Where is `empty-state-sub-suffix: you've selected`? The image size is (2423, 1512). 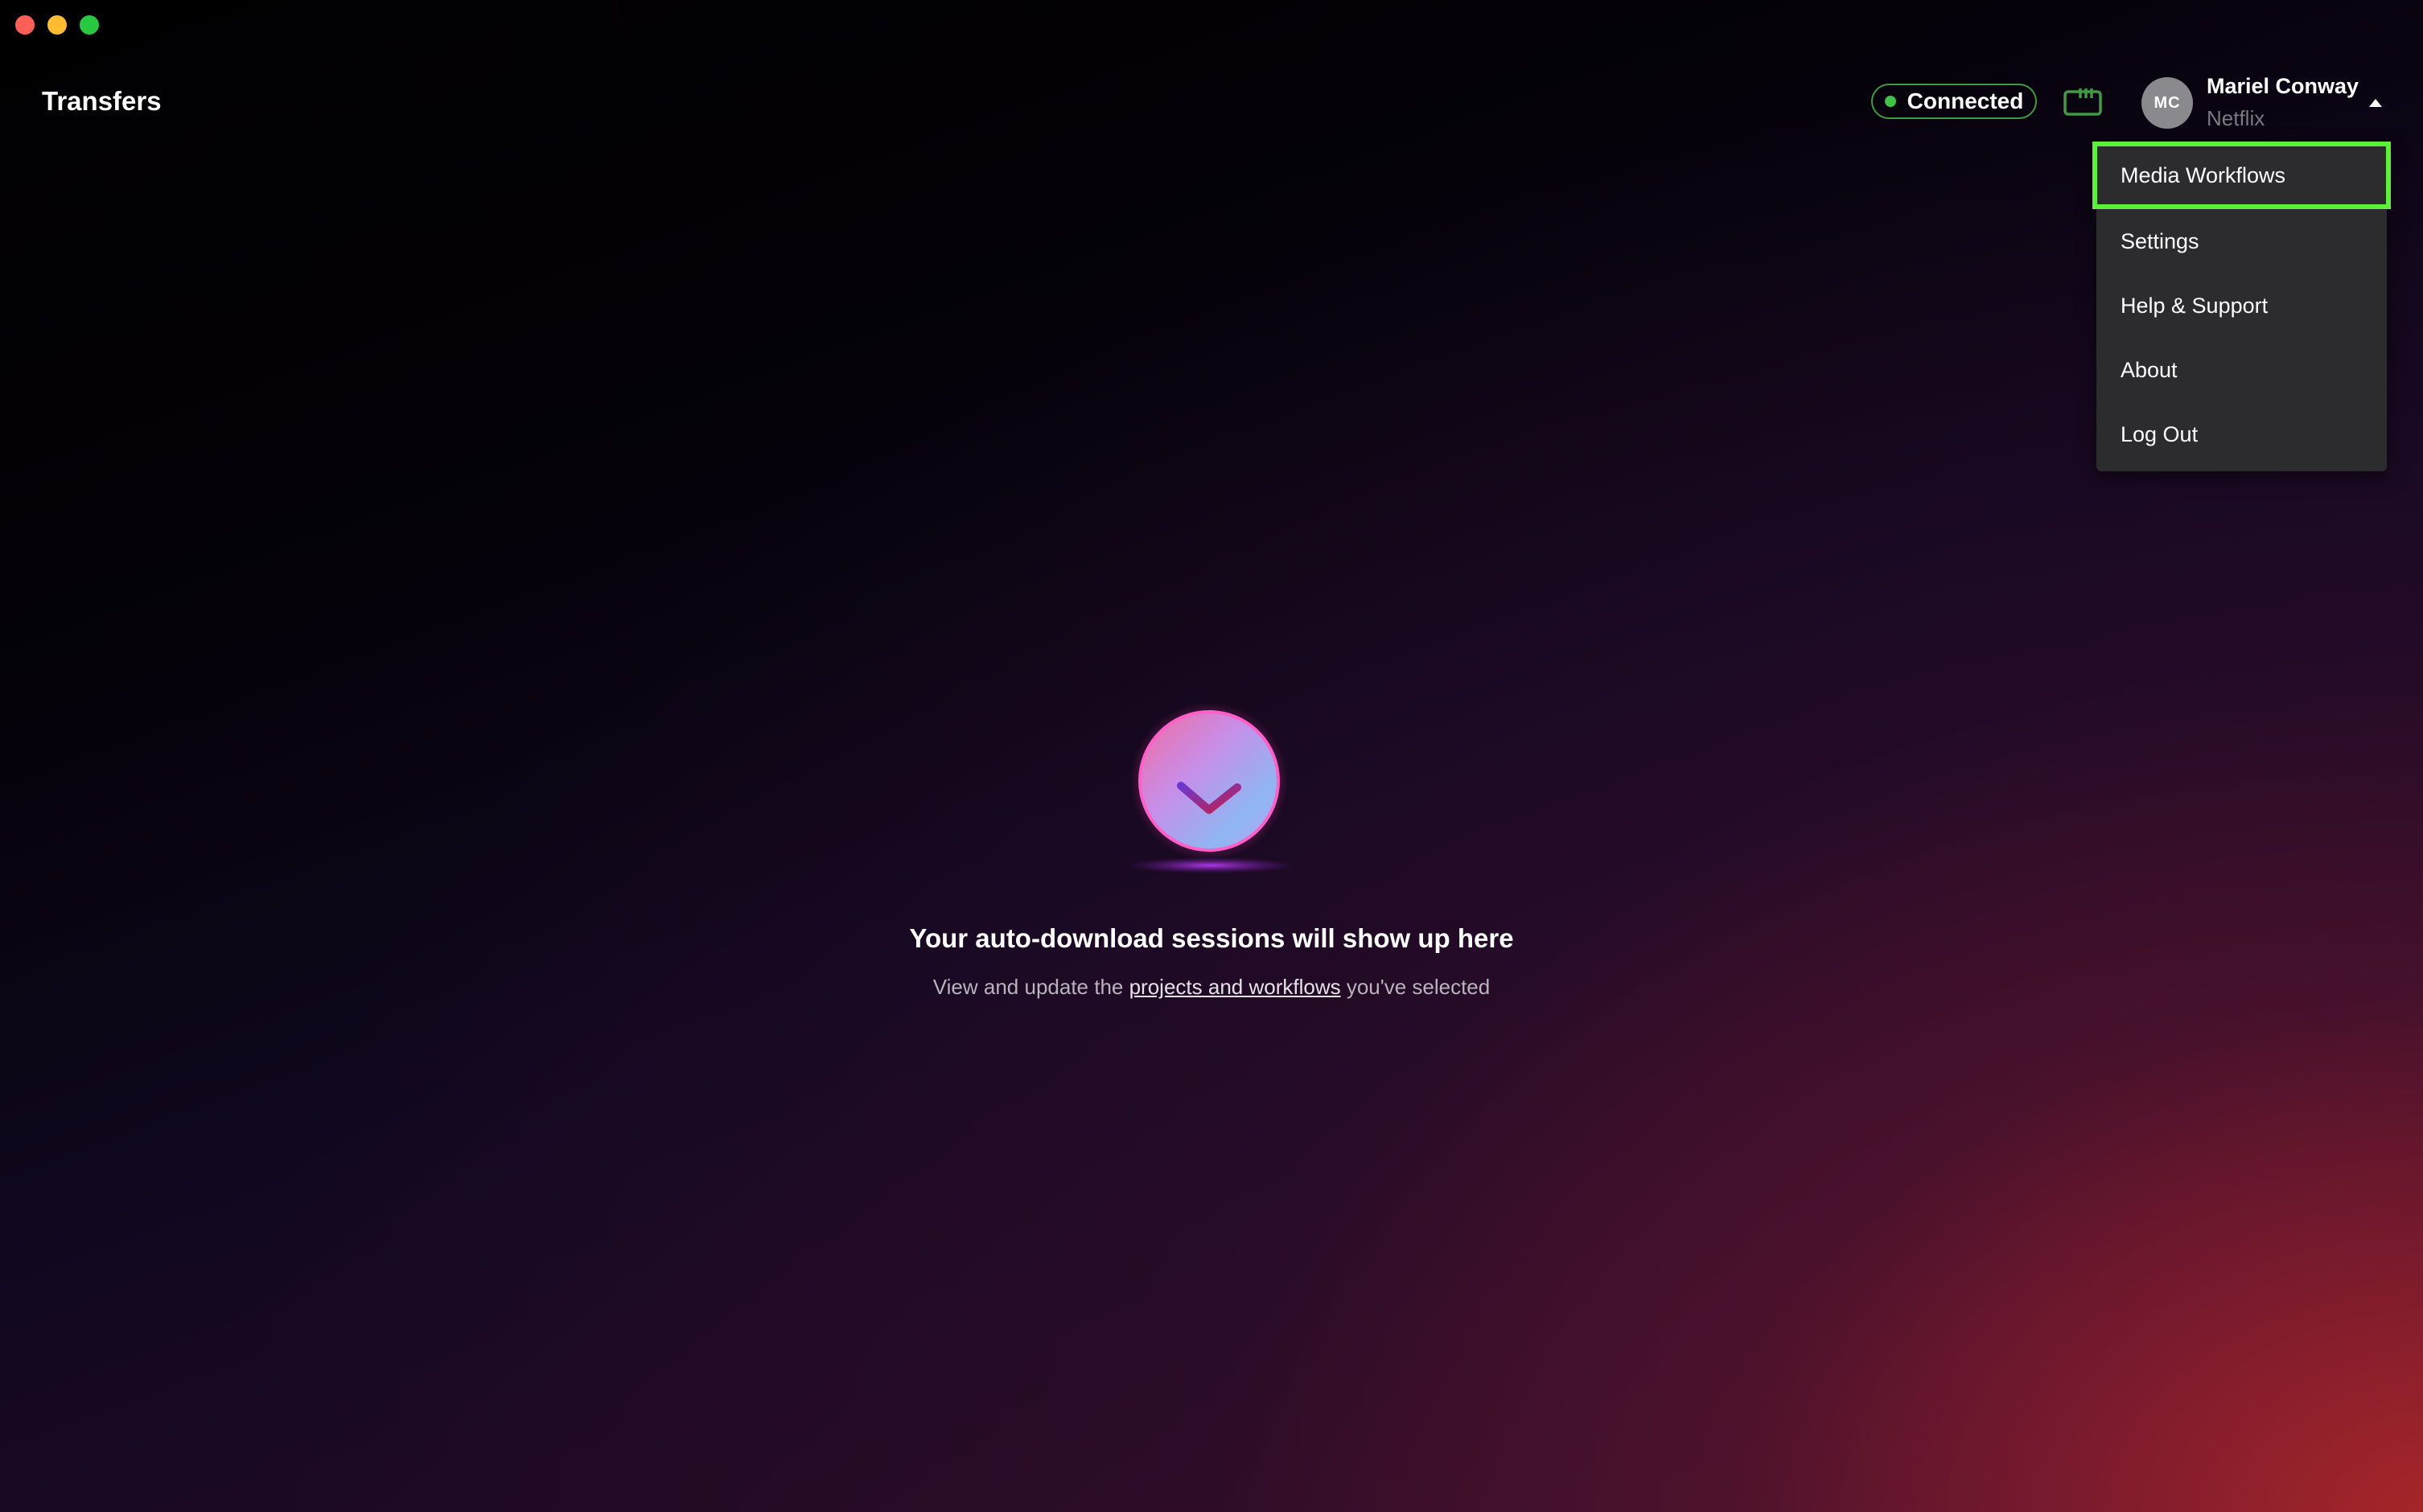
empty-state-sub-suffix: you've selected is located at coordinates (1415, 987).